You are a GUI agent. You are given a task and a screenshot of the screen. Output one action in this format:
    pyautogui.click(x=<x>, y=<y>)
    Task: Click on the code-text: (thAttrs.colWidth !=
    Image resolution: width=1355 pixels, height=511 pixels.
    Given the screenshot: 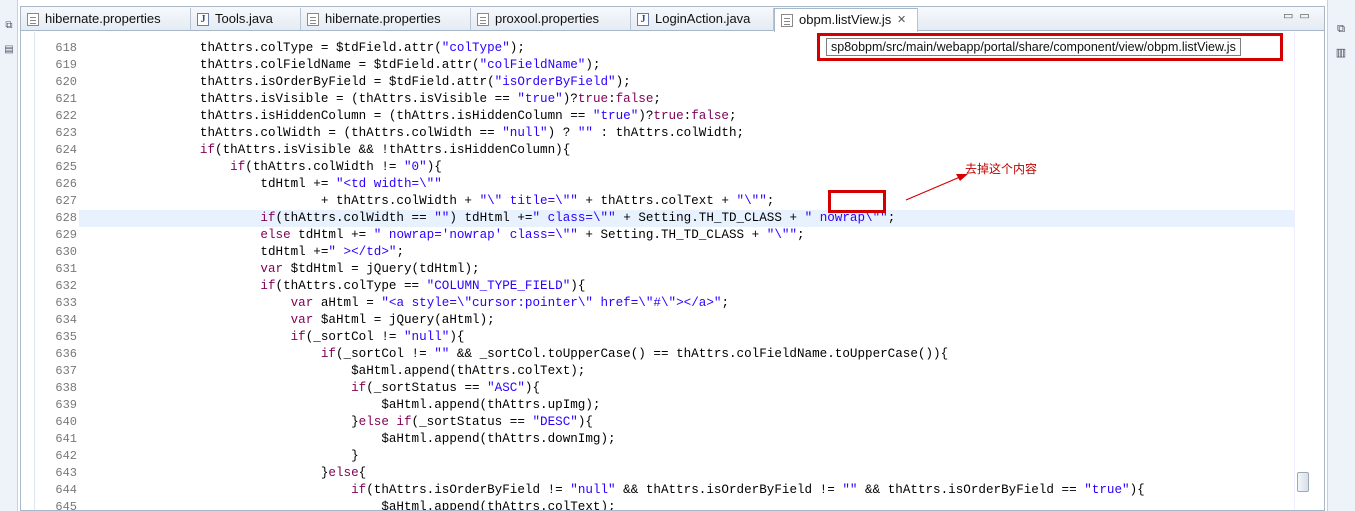 What is the action you would take?
    pyautogui.click(x=324, y=167)
    